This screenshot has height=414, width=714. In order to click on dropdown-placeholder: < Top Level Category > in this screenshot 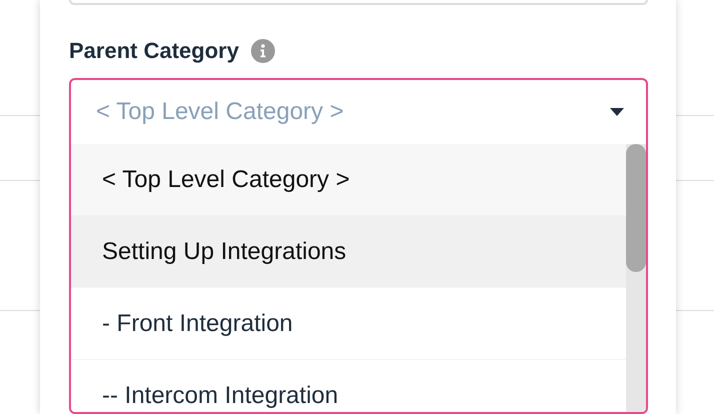, I will do `click(220, 112)`.